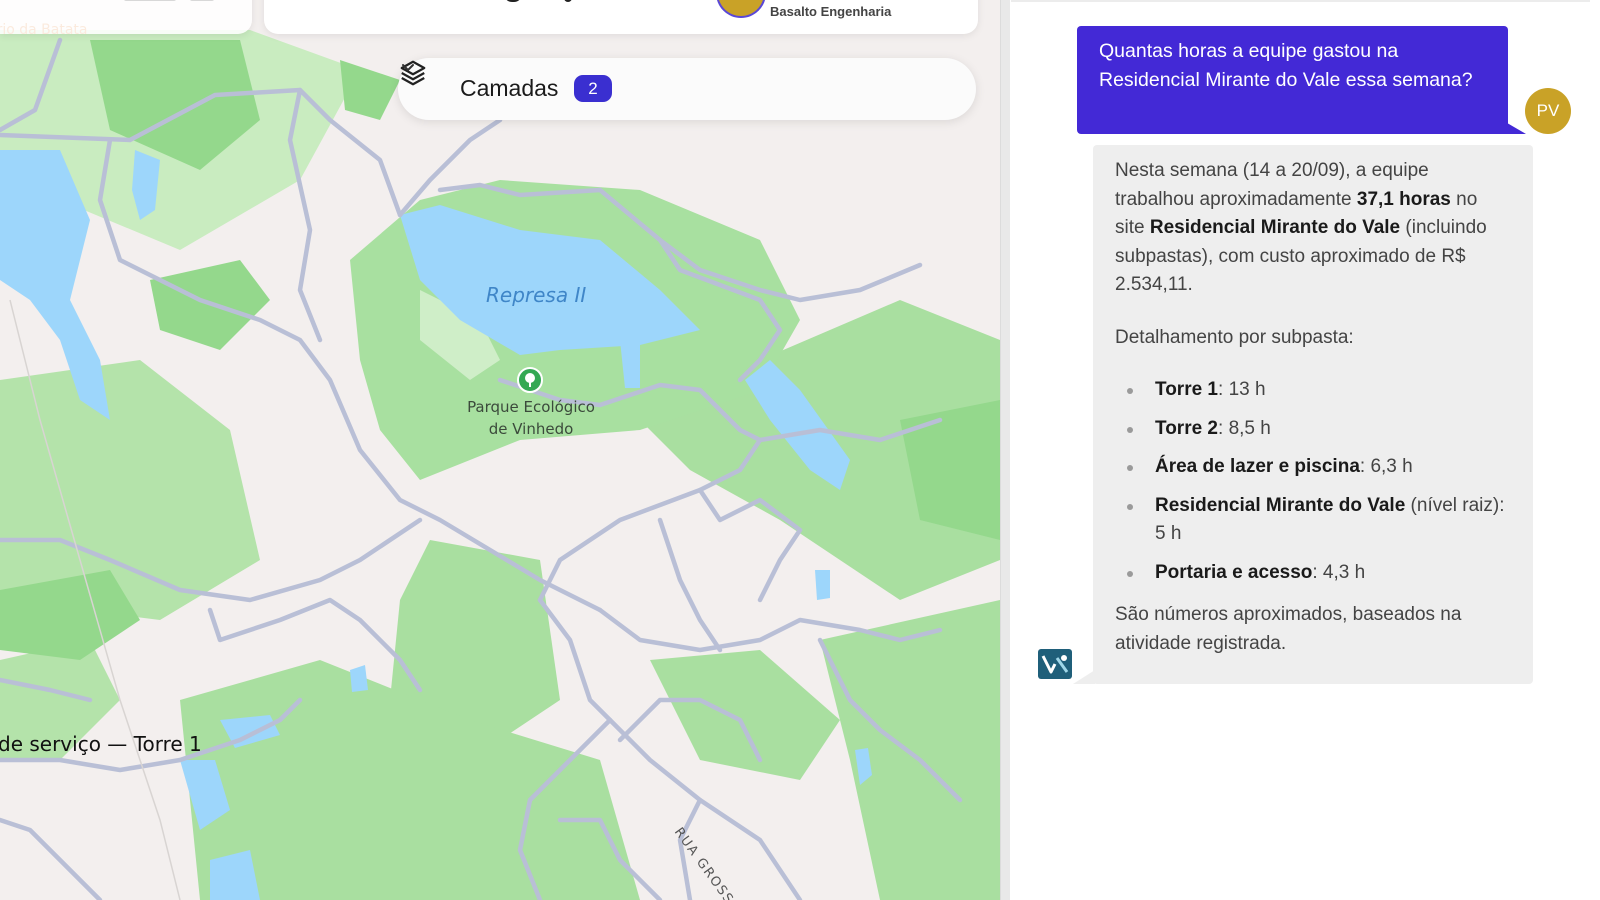 The image size is (1600, 900). Describe the element at coordinates (831, 11) in the screenshot. I see `company-name: Basalto Engenharia` at that location.